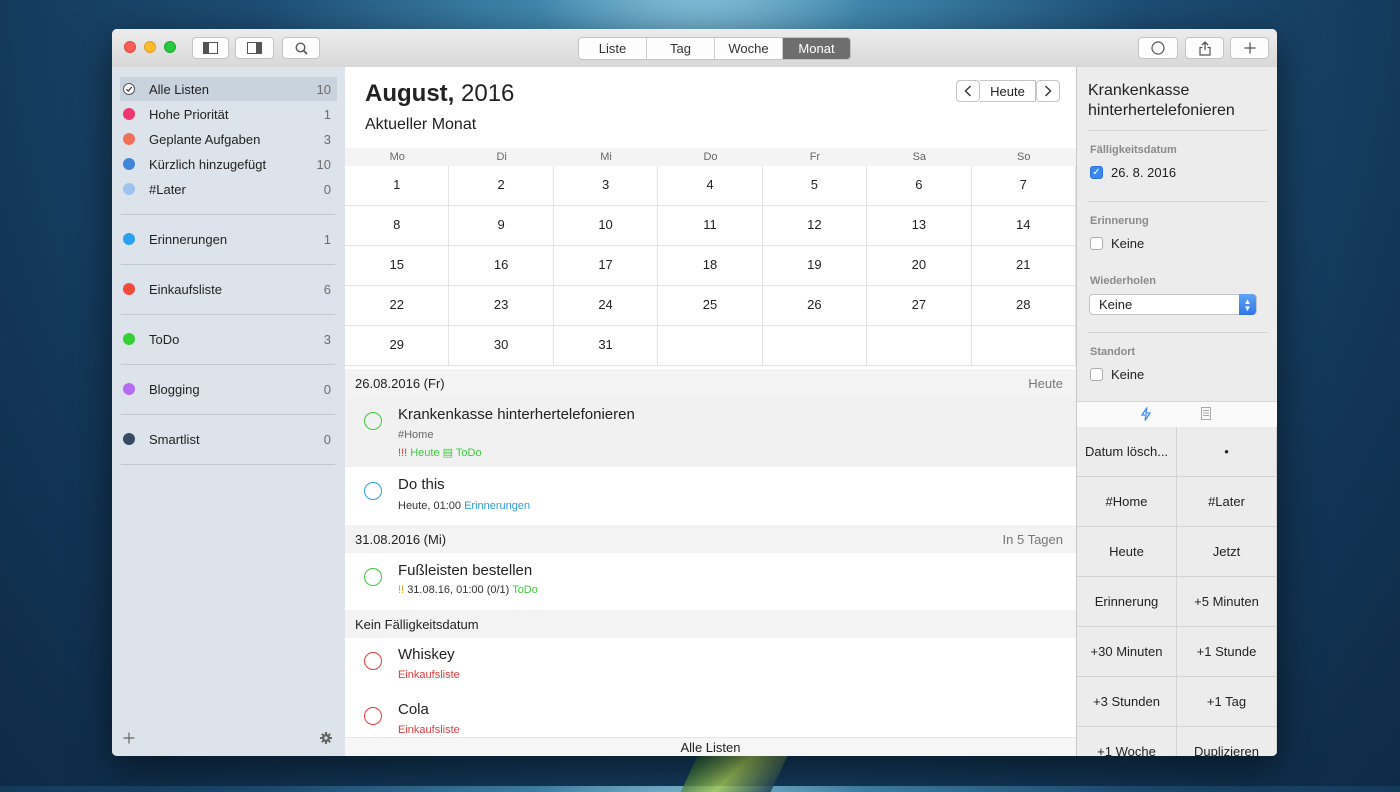 This screenshot has height=792, width=1400. What do you see at coordinates (170, 47) in the screenshot?
I see `zoom-window-button` at bounding box center [170, 47].